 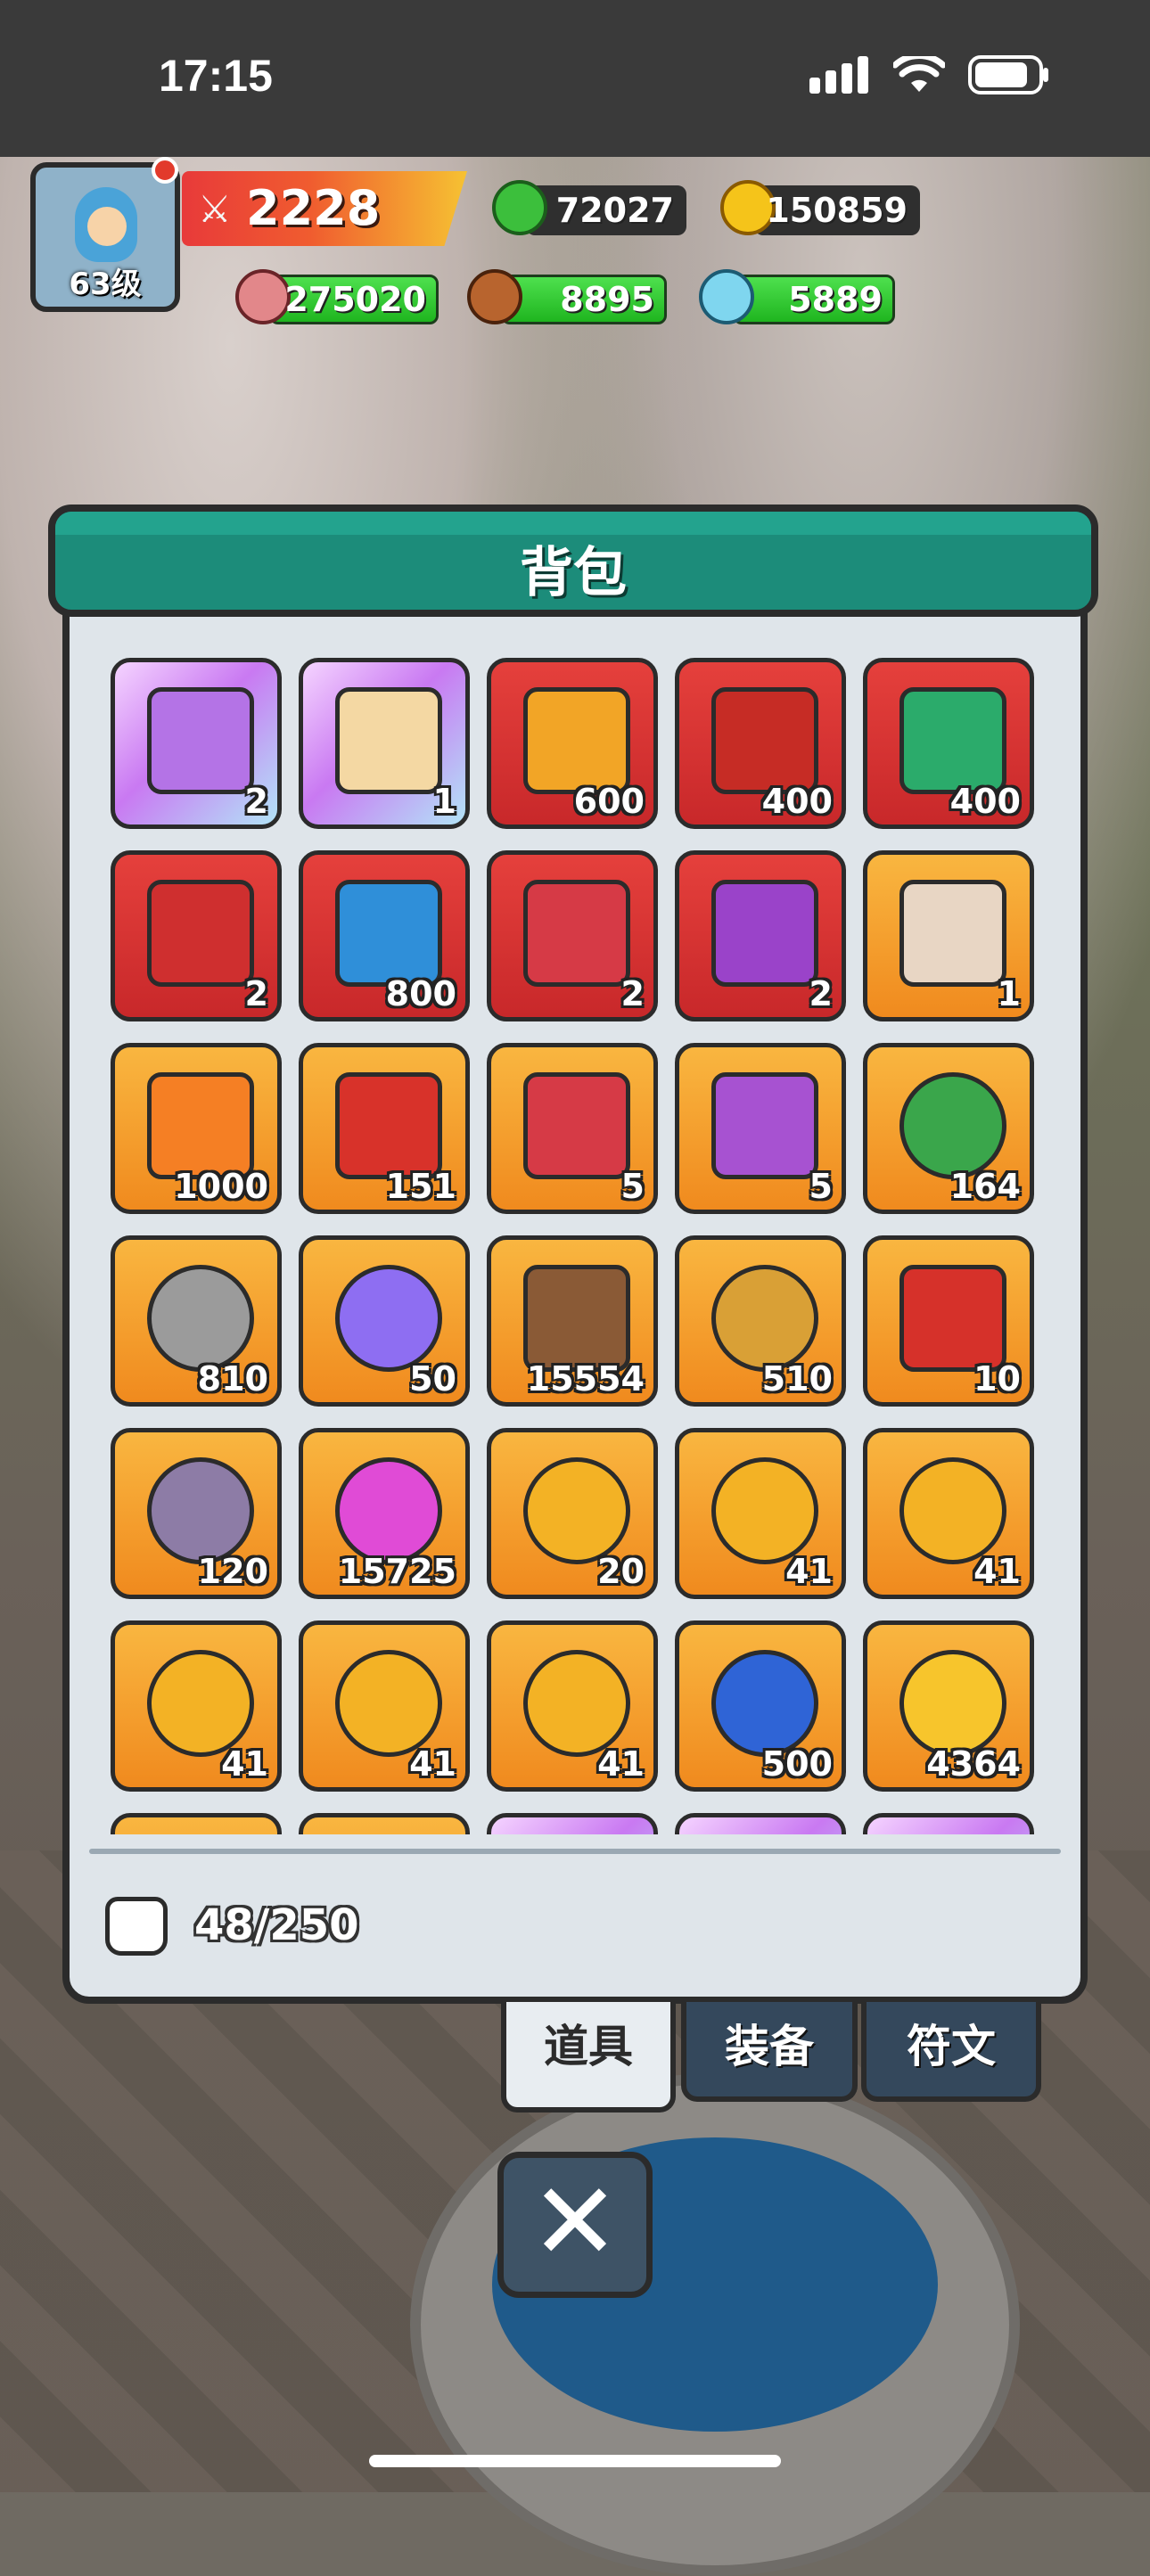 What do you see at coordinates (585, 1379) in the screenshot?
I see `item-count: 15554` at bounding box center [585, 1379].